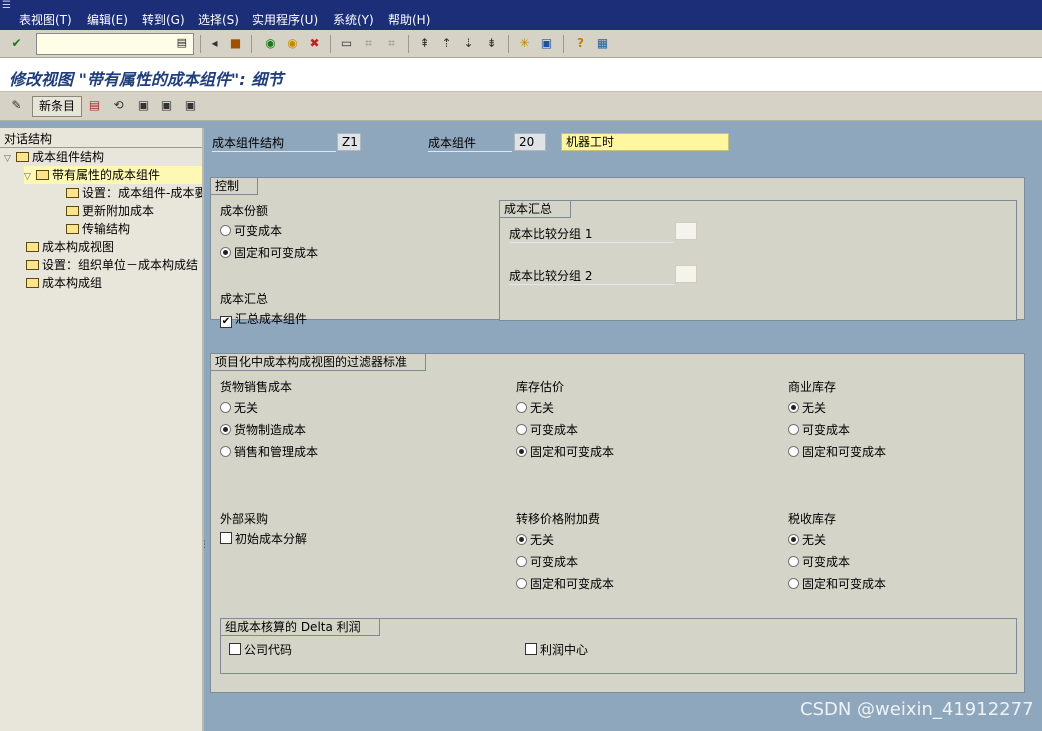 This screenshot has height=731, width=1042. Describe the element at coordinates (239, 408) in the screenshot. I see `cogs-radio-irrelevant: 无关` at that location.